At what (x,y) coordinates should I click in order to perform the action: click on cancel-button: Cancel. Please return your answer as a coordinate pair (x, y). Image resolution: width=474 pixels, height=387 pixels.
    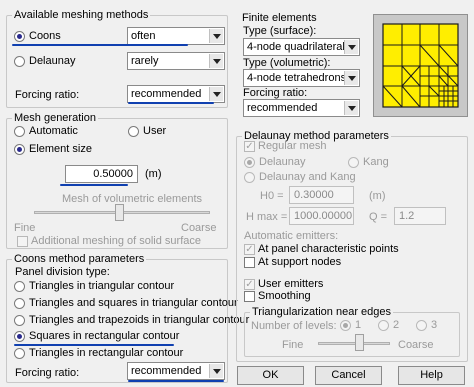
    Looking at the image, I should click on (348, 375).